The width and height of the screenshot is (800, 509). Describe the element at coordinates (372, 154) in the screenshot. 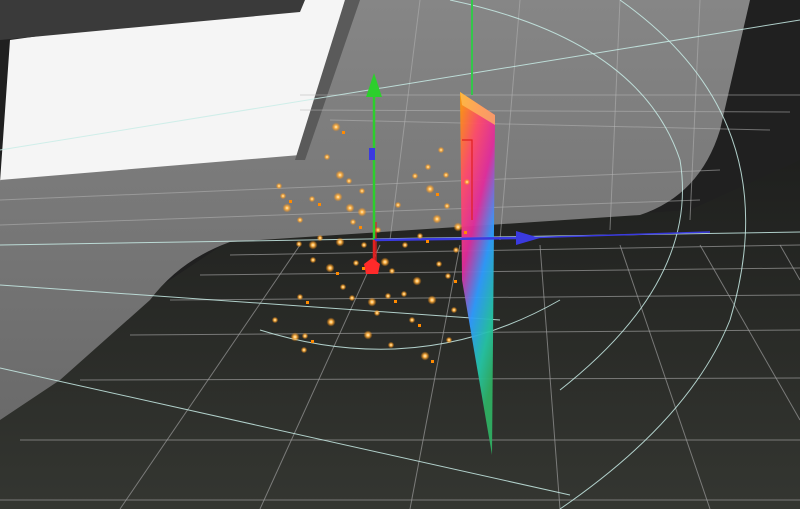

I see `axis-marker-icon` at that location.